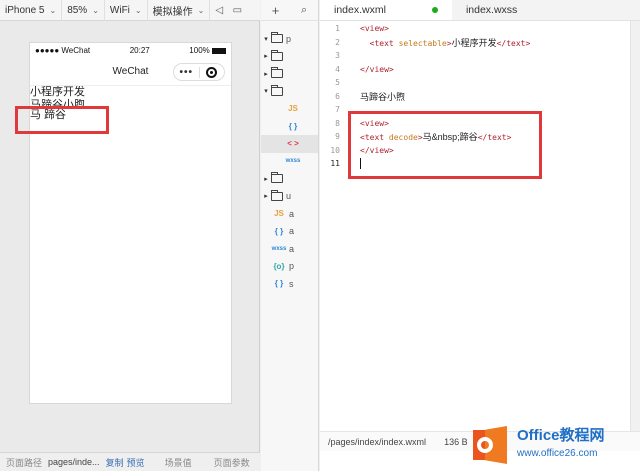  What do you see at coordinates (31, 10) in the screenshot?
I see `device-select: iPhone 5 ⌄` at bounding box center [31, 10].